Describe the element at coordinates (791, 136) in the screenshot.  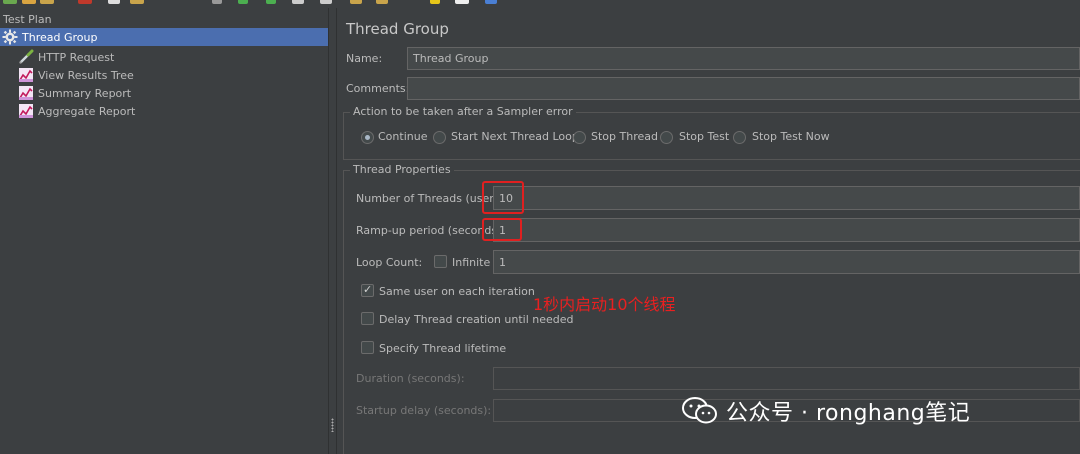
I see `radio-stop-test-now-label: Stop Test Now` at that location.